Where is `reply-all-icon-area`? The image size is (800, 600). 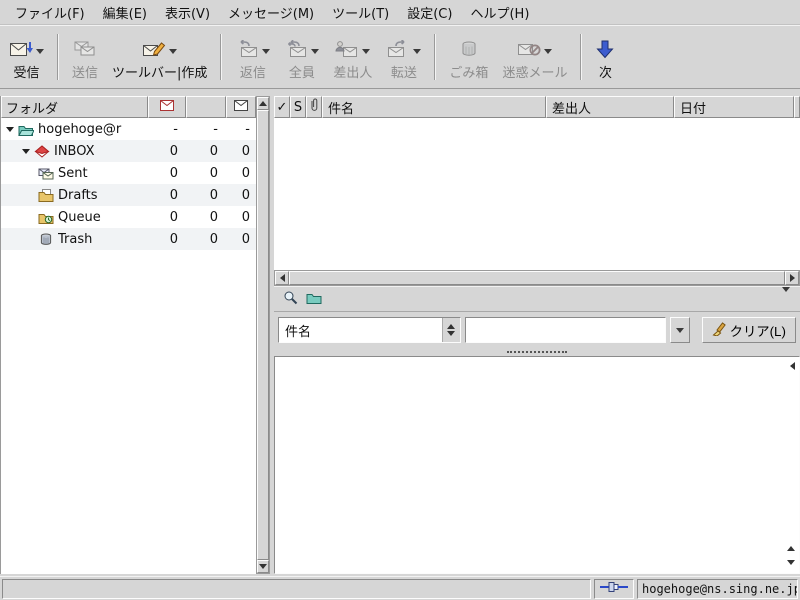 reply-all-icon-area is located at coordinates (302, 51).